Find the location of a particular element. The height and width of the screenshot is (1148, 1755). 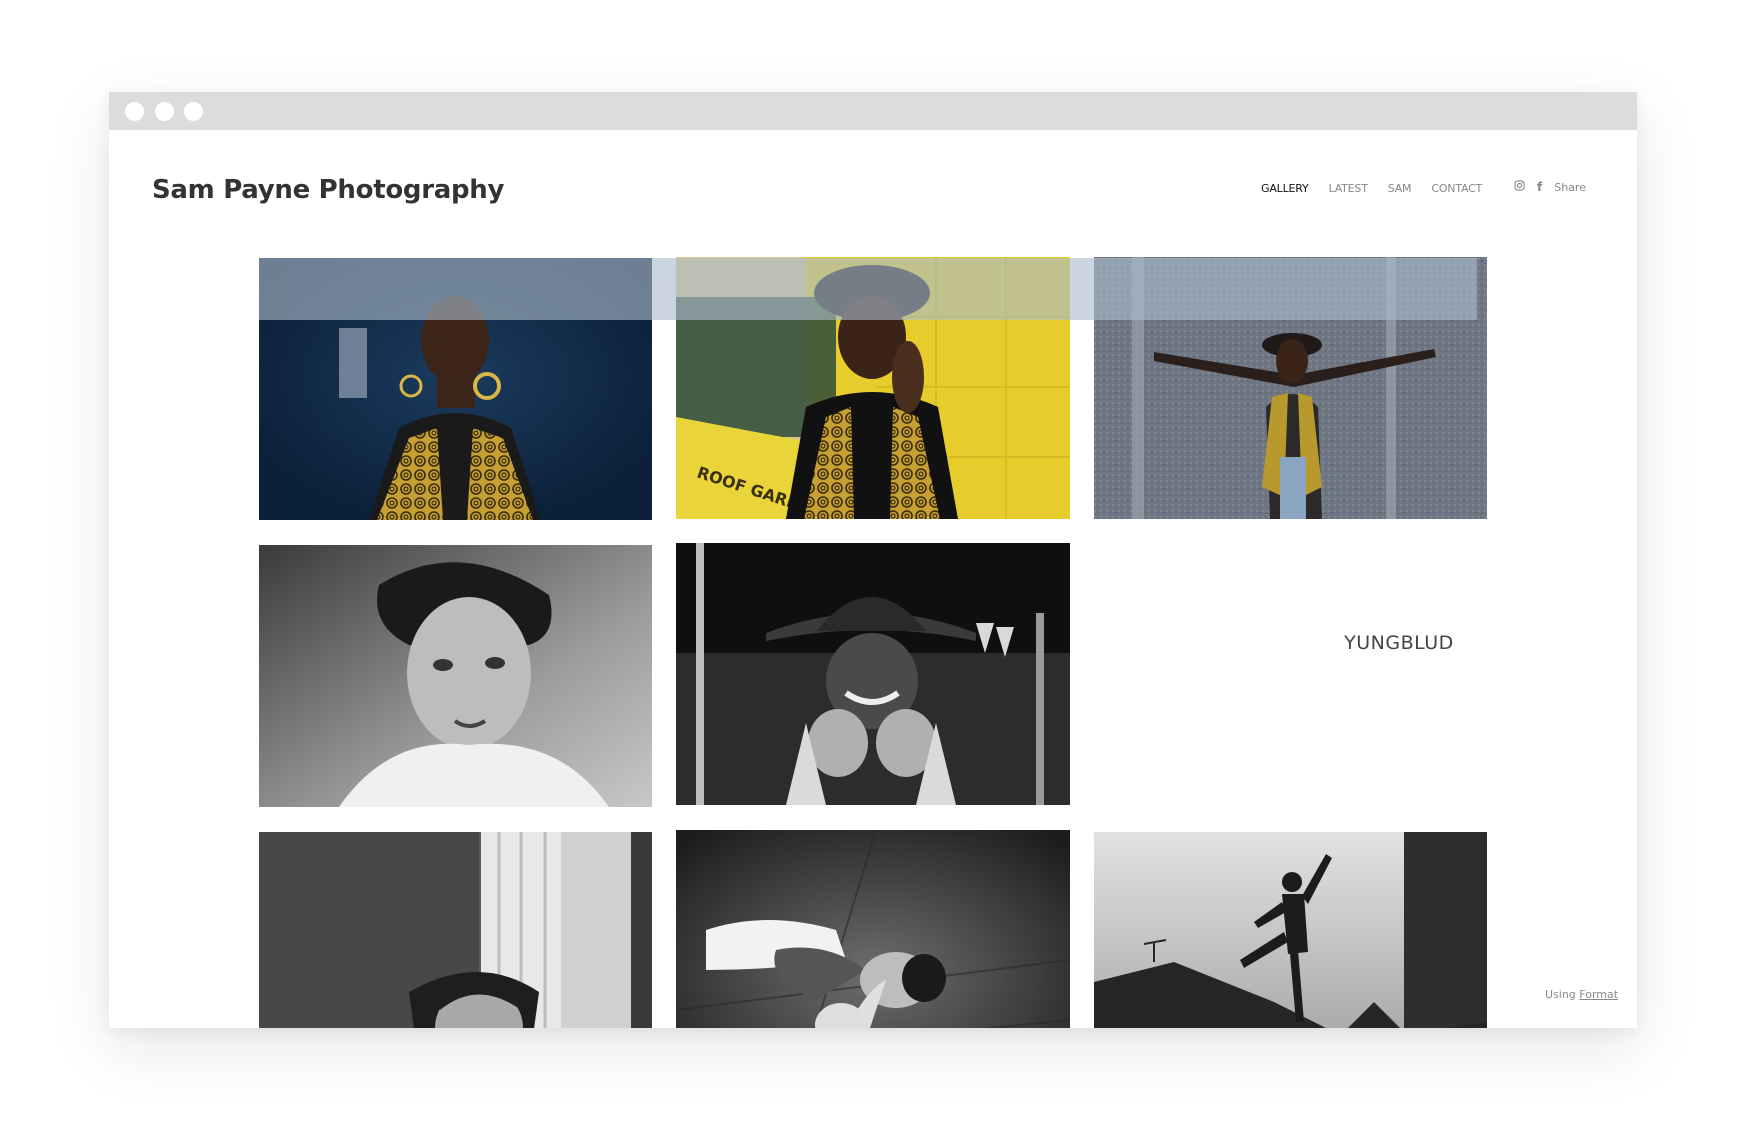

photo-young-man-portrait-image is located at coordinates (455, 676).